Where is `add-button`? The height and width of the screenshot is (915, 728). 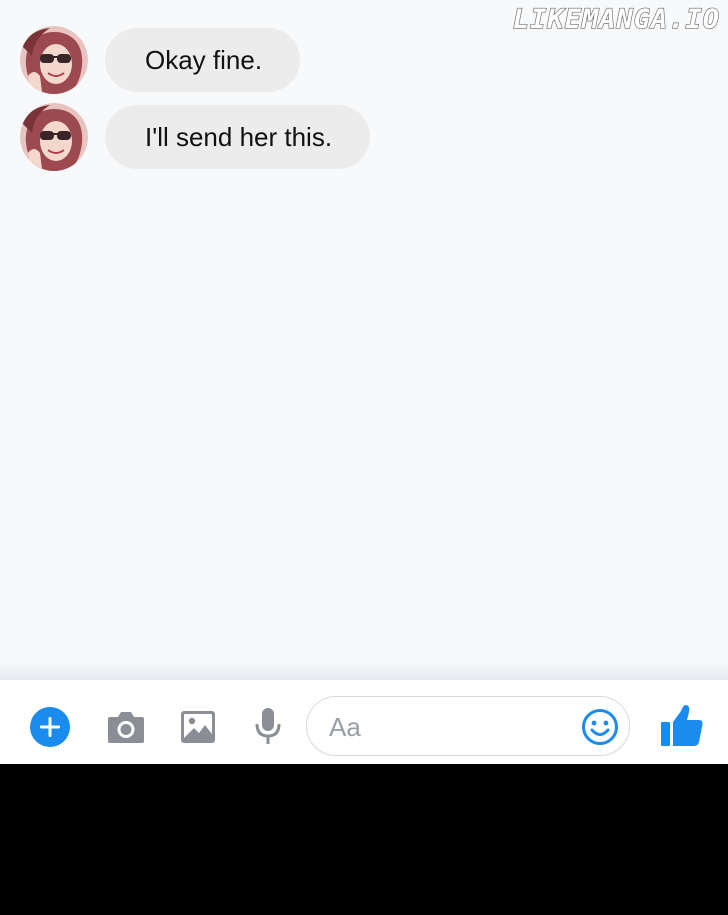
add-button is located at coordinates (50, 727).